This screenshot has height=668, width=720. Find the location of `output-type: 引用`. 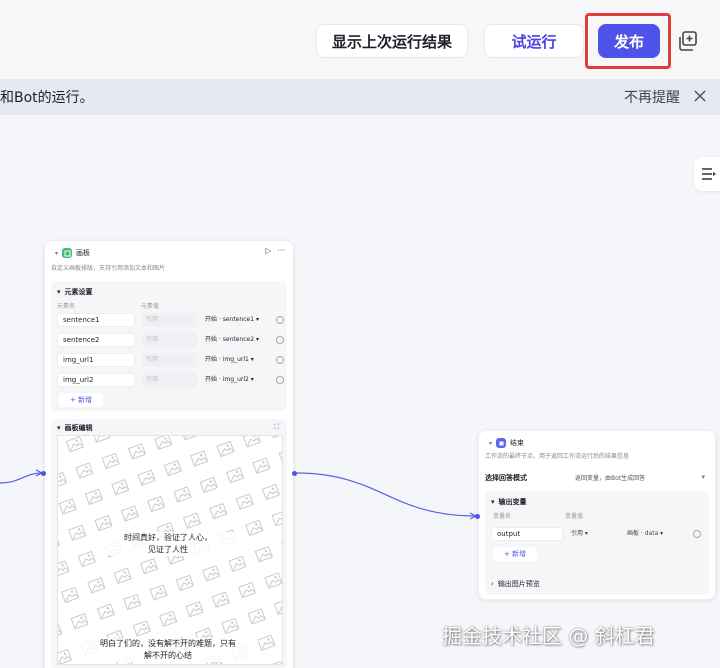

output-type: 引用 is located at coordinates (577, 533).